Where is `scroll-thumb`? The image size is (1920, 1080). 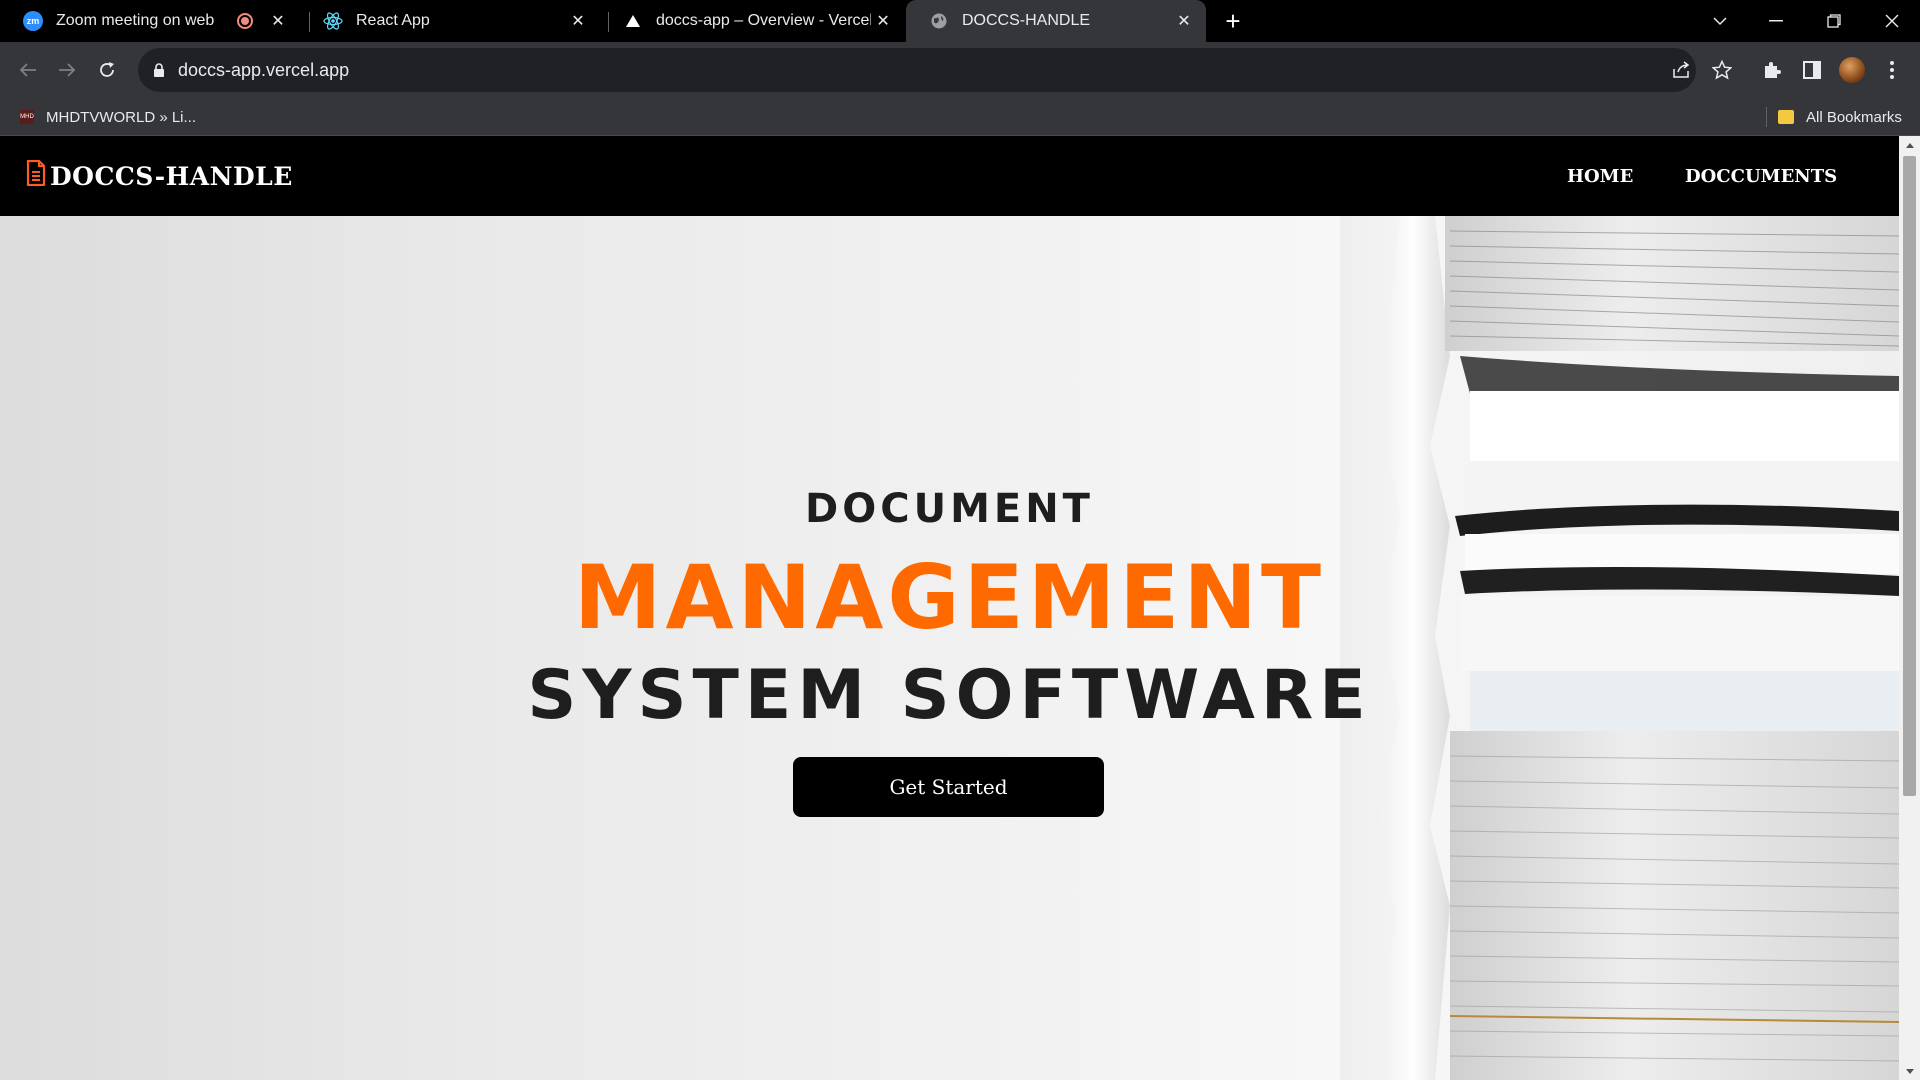 scroll-thumb is located at coordinates (1909, 476).